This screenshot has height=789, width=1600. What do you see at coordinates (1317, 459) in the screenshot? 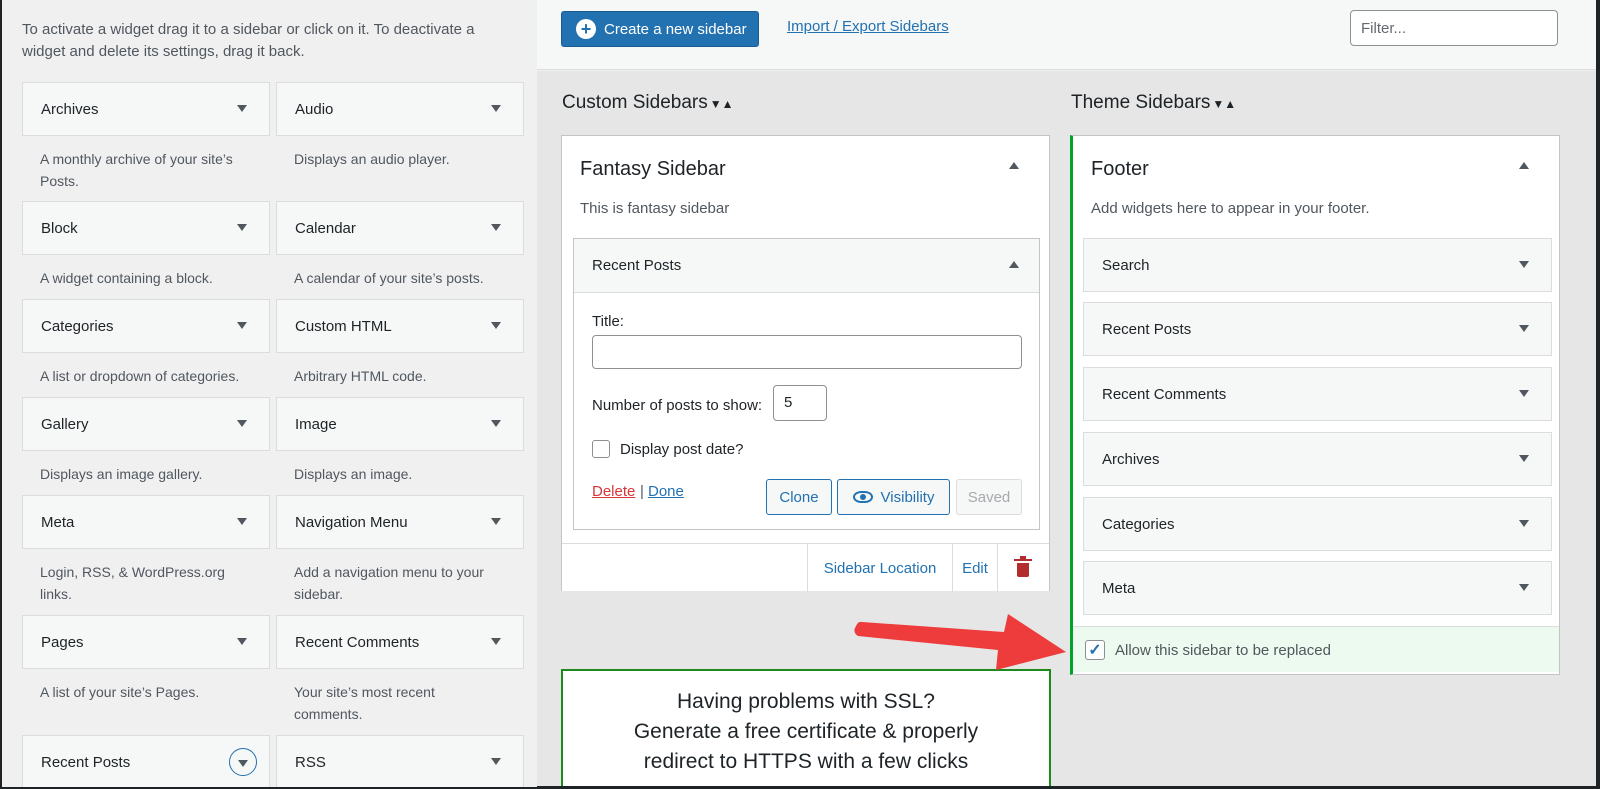
I see `footer-widget-archives: Archives` at bounding box center [1317, 459].